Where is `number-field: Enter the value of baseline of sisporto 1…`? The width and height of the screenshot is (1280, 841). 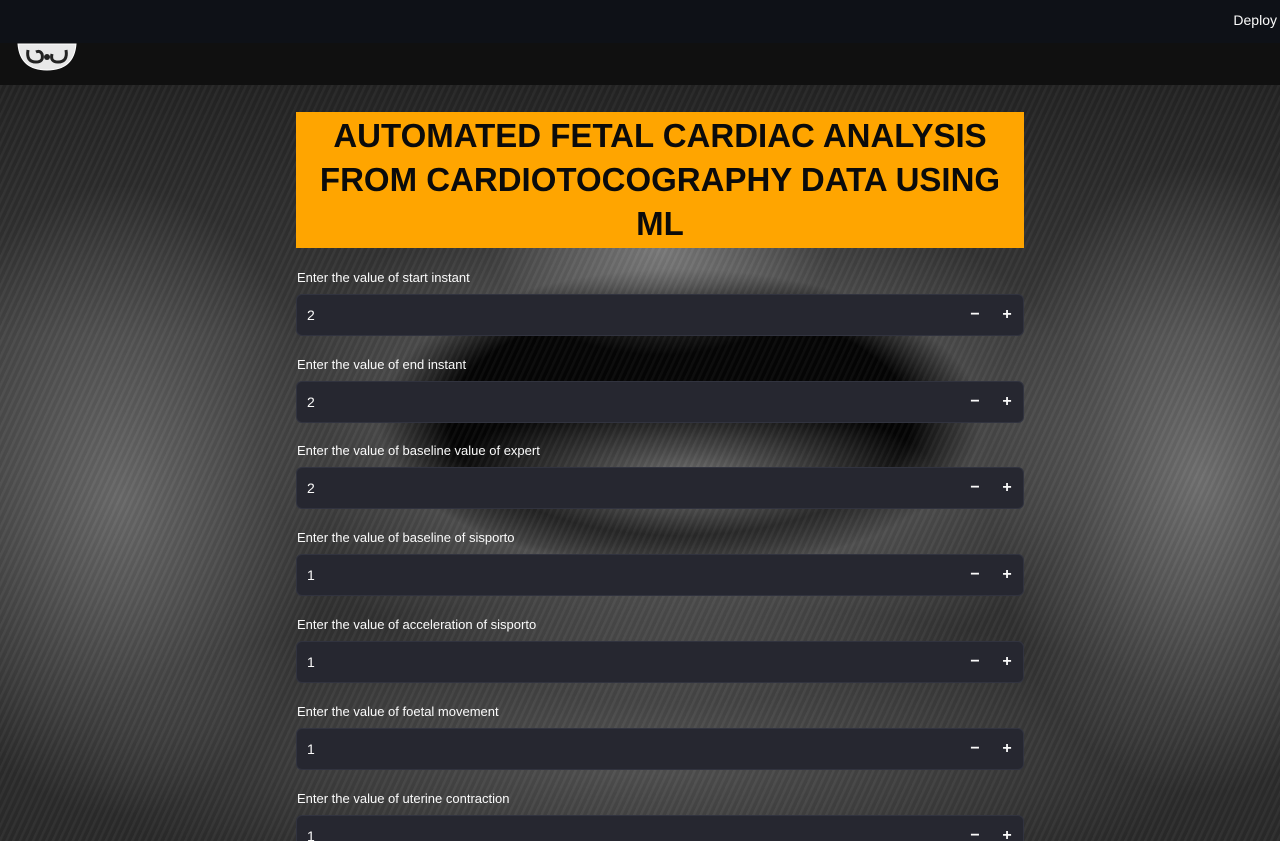 number-field: Enter the value of baseline of sisporto 1… is located at coordinates (660, 563).